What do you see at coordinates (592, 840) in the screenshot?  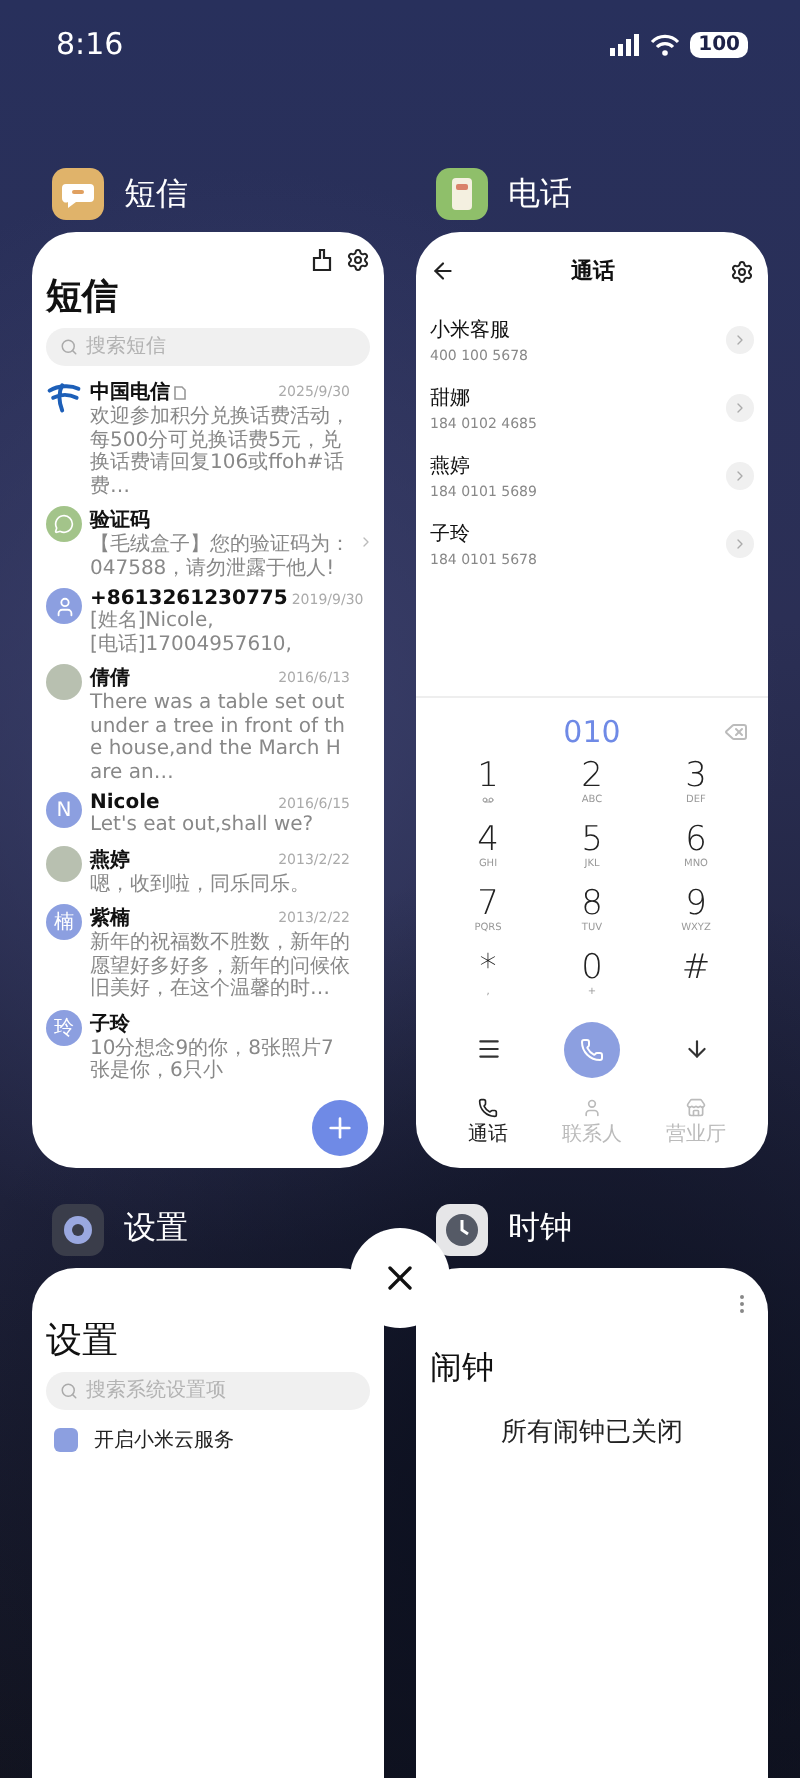 I see `key-digit: 5` at bounding box center [592, 840].